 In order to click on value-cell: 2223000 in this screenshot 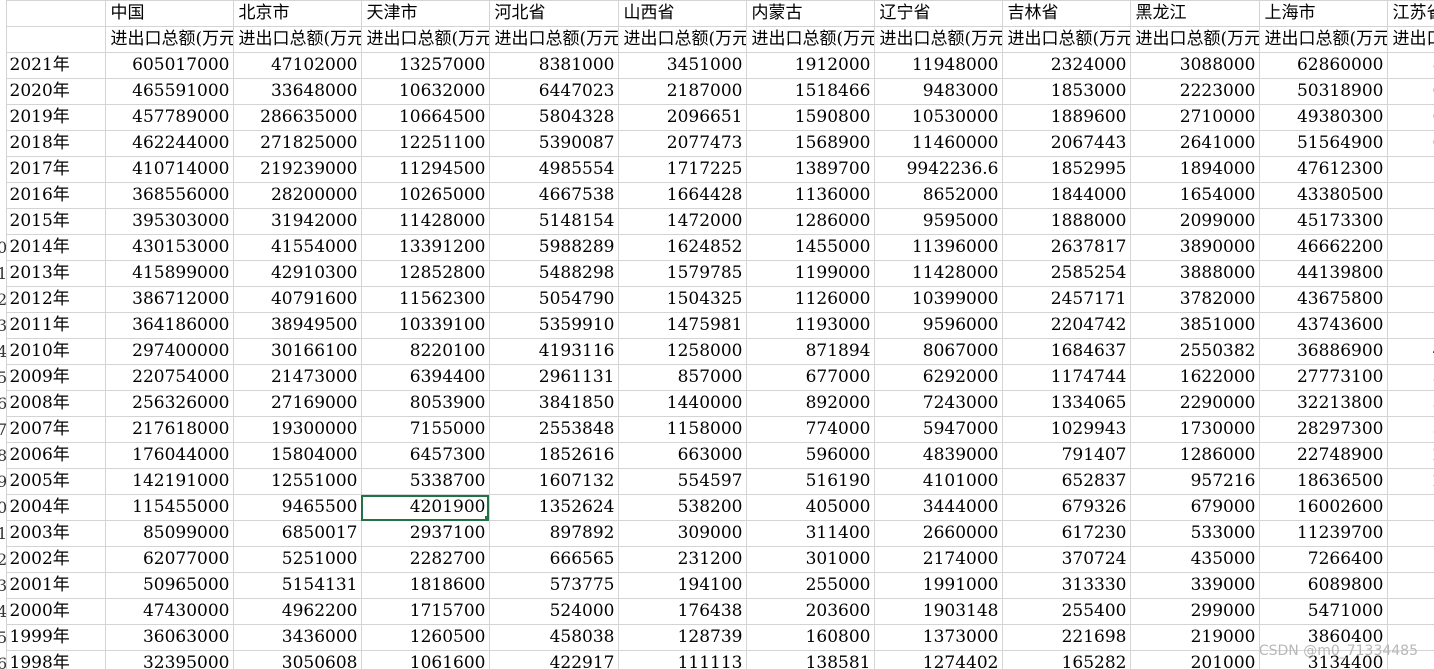, I will do `click(1194, 91)`.